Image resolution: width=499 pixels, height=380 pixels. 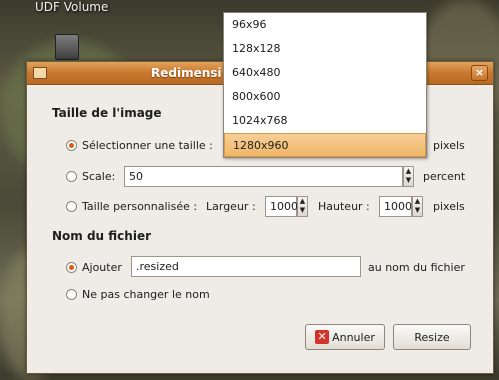 I want to click on size-option: 96x96, so click(x=325, y=25).